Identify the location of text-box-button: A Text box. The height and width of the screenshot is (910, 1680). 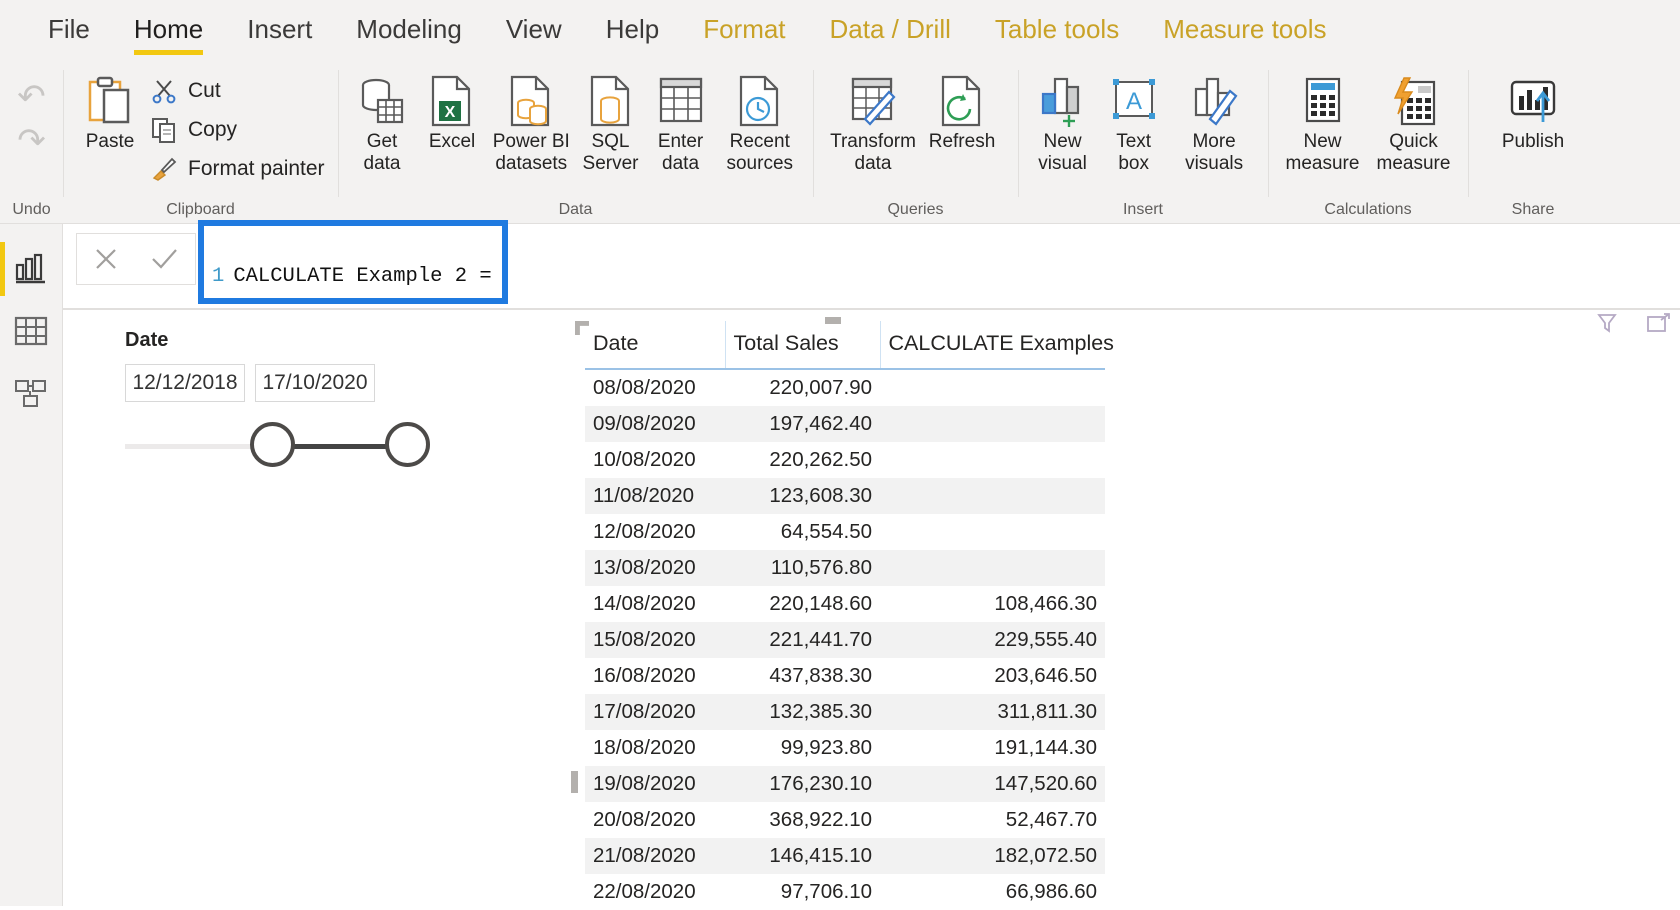
(1133, 122).